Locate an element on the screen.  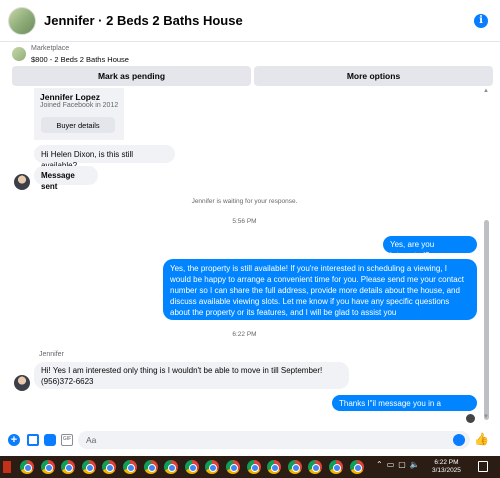
system-tray: ⌃ ▭ ▢ 🔈 is located at coordinates (400, 464).